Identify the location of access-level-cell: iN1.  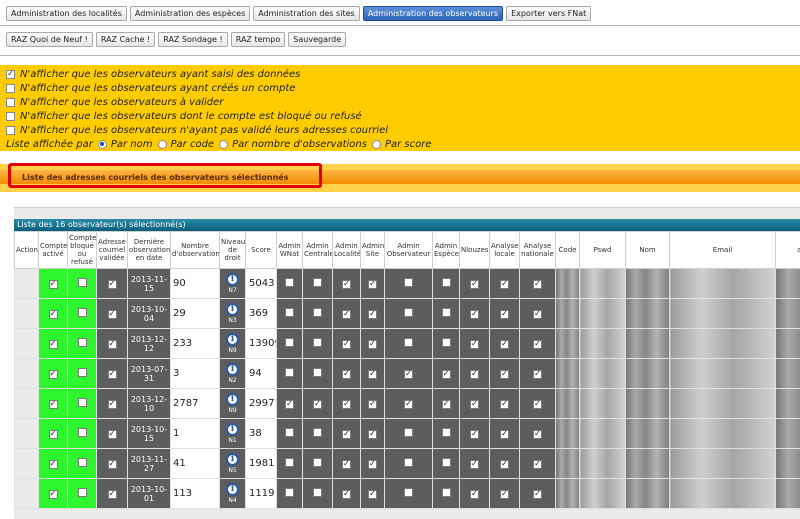
(233, 434).